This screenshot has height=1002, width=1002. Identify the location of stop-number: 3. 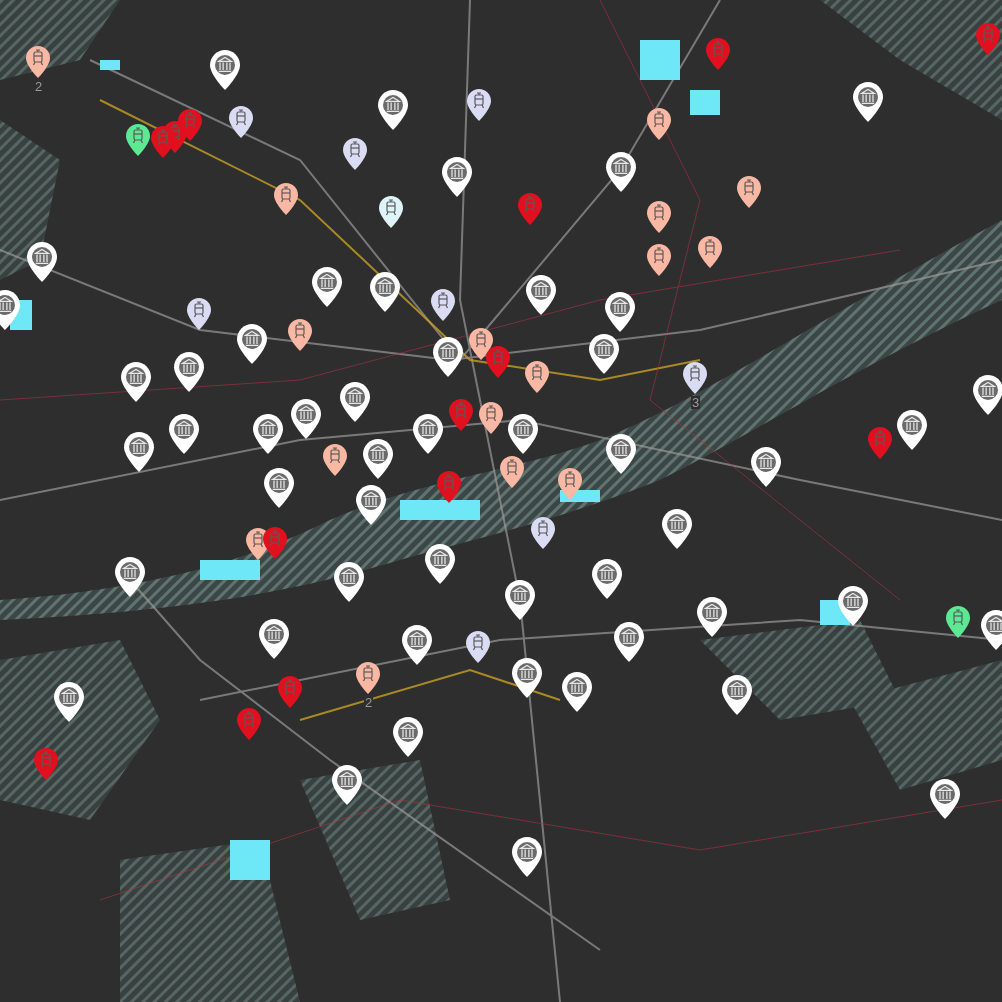
(696, 402).